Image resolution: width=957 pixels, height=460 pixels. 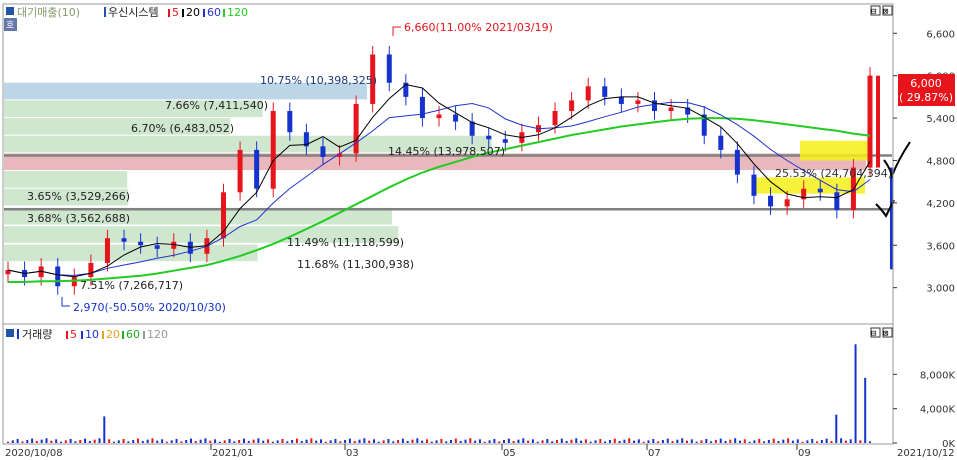 What do you see at coordinates (131, 253) in the screenshot?
I see `volume-profile-bar` at bounding box center [131, 253].